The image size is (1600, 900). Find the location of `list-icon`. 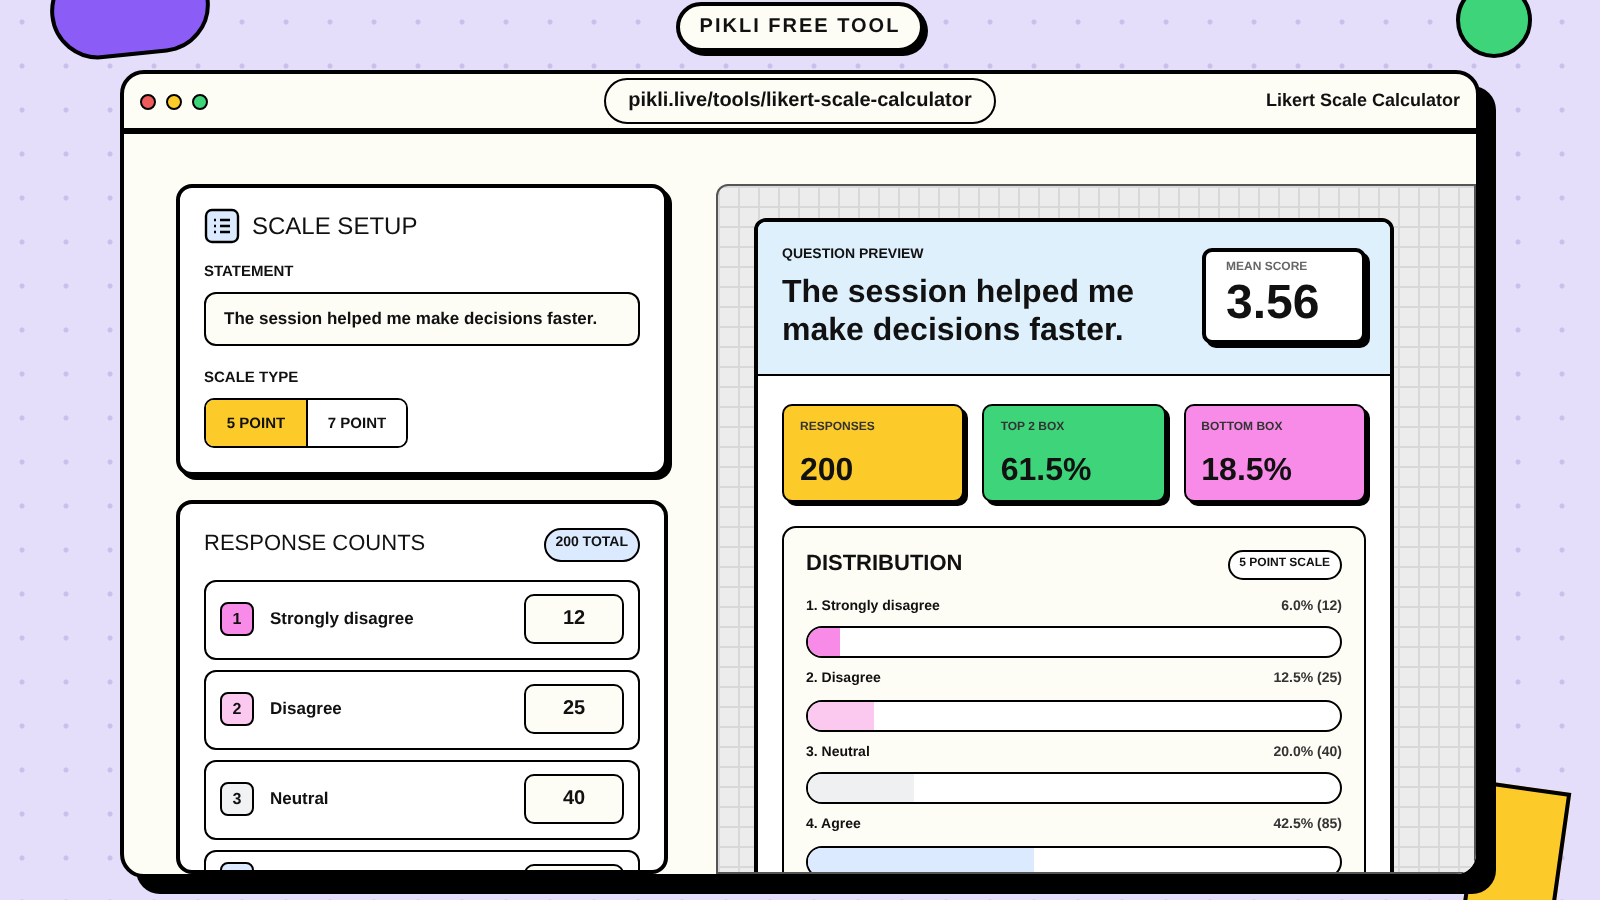

list-icon is located at coordinates (222, 226).